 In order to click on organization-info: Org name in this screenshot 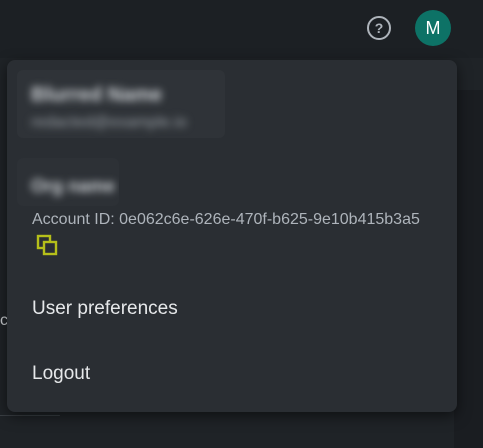, I will do `click(68, 182)`.